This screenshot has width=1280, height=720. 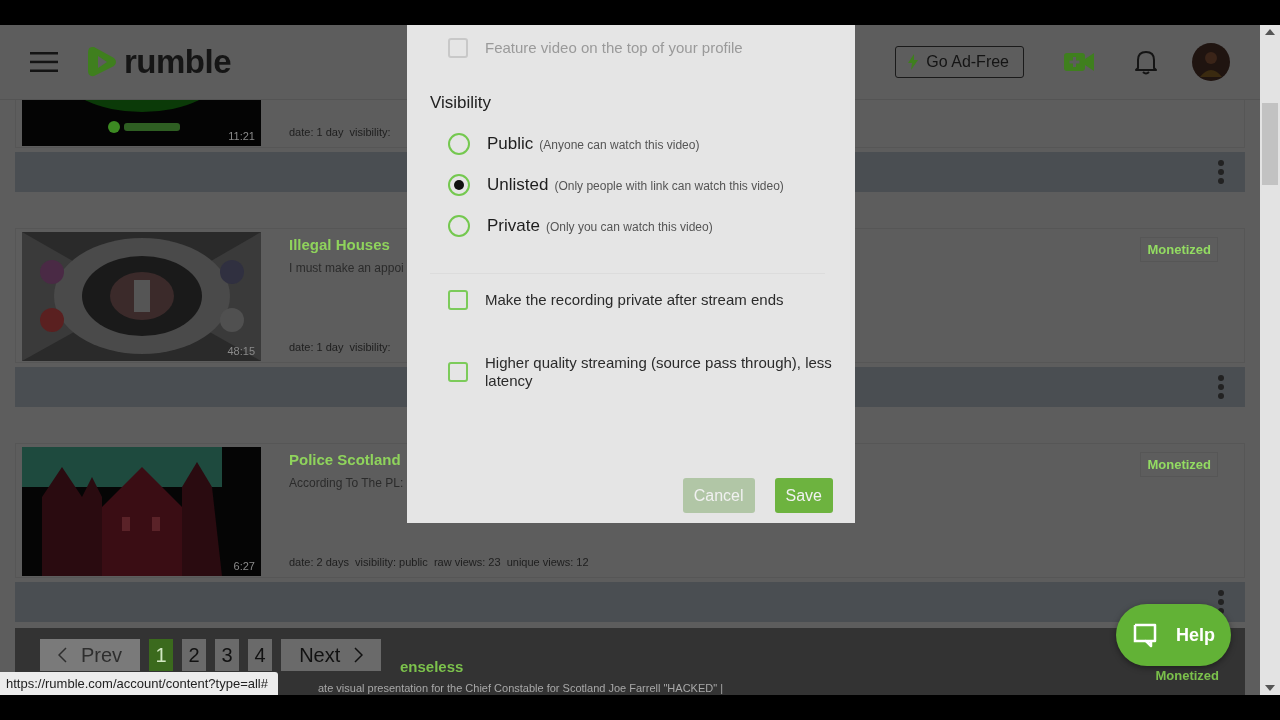 What do you see at coordinates (260, 655) in the screenshot?
I see `page-button: 4` at bounding box center [260, 655].